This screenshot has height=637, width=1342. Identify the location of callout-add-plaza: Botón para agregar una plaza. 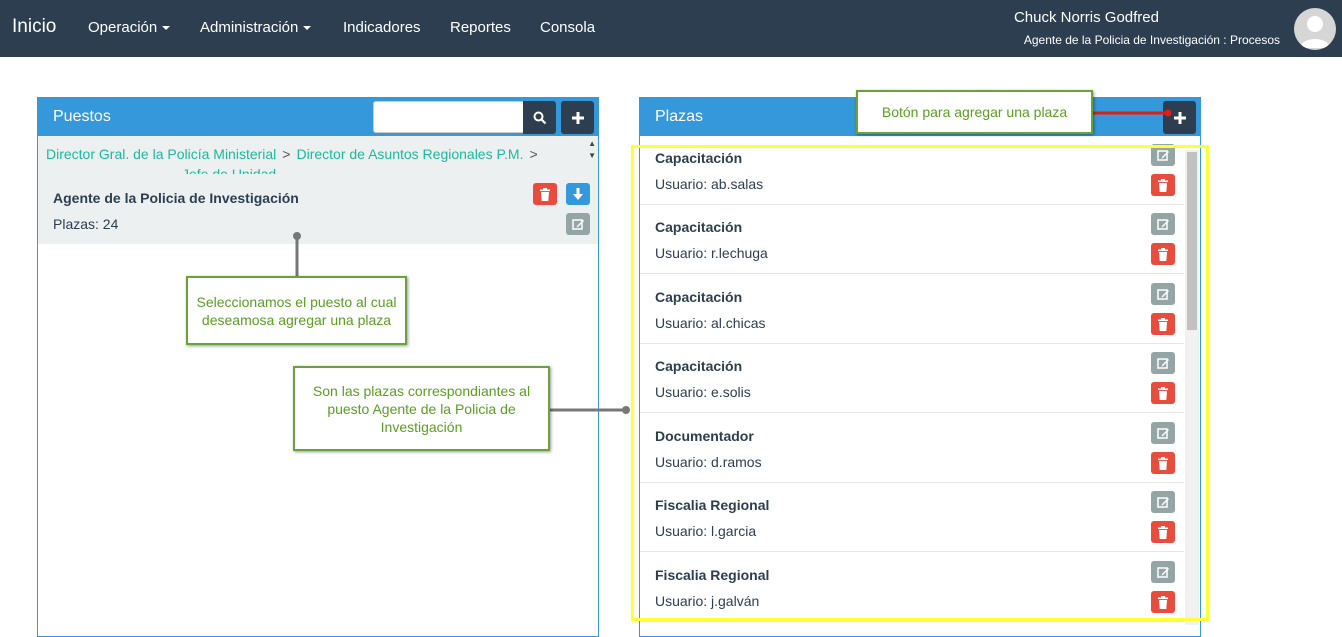
(974, 112).